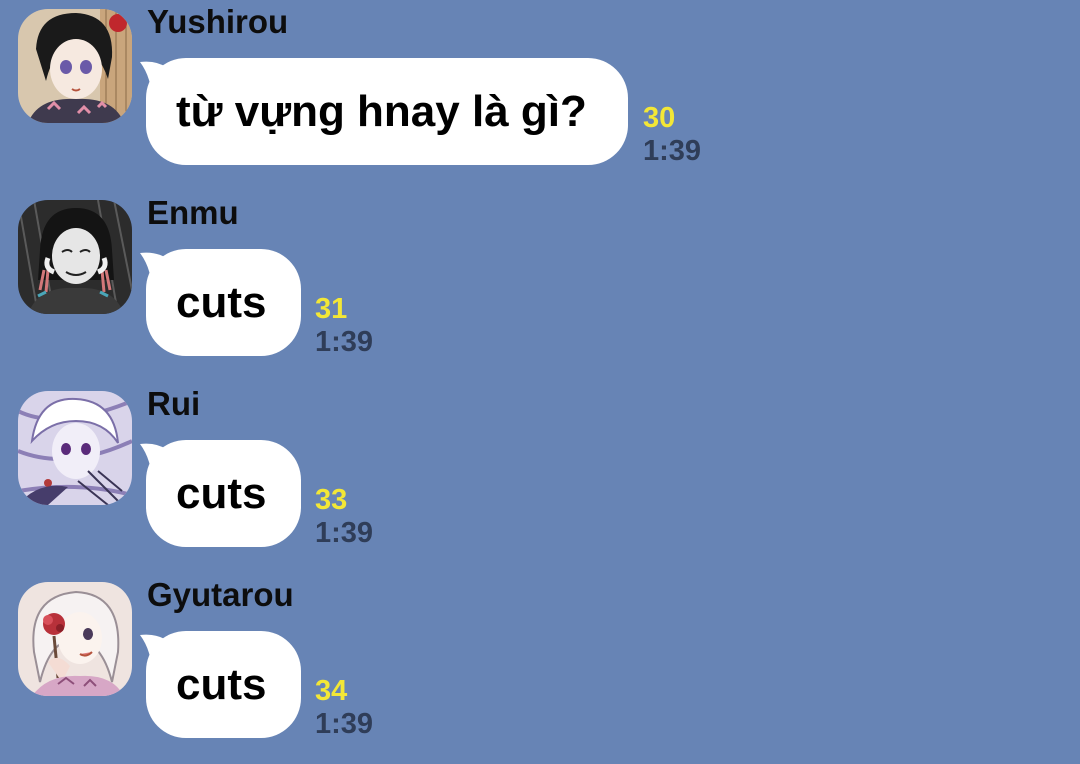 The image size is (1080, 764). What do you see at coordinates (659, 118) in the screenshot?
I see `read-count: 30` at bounding box center [659, 118].